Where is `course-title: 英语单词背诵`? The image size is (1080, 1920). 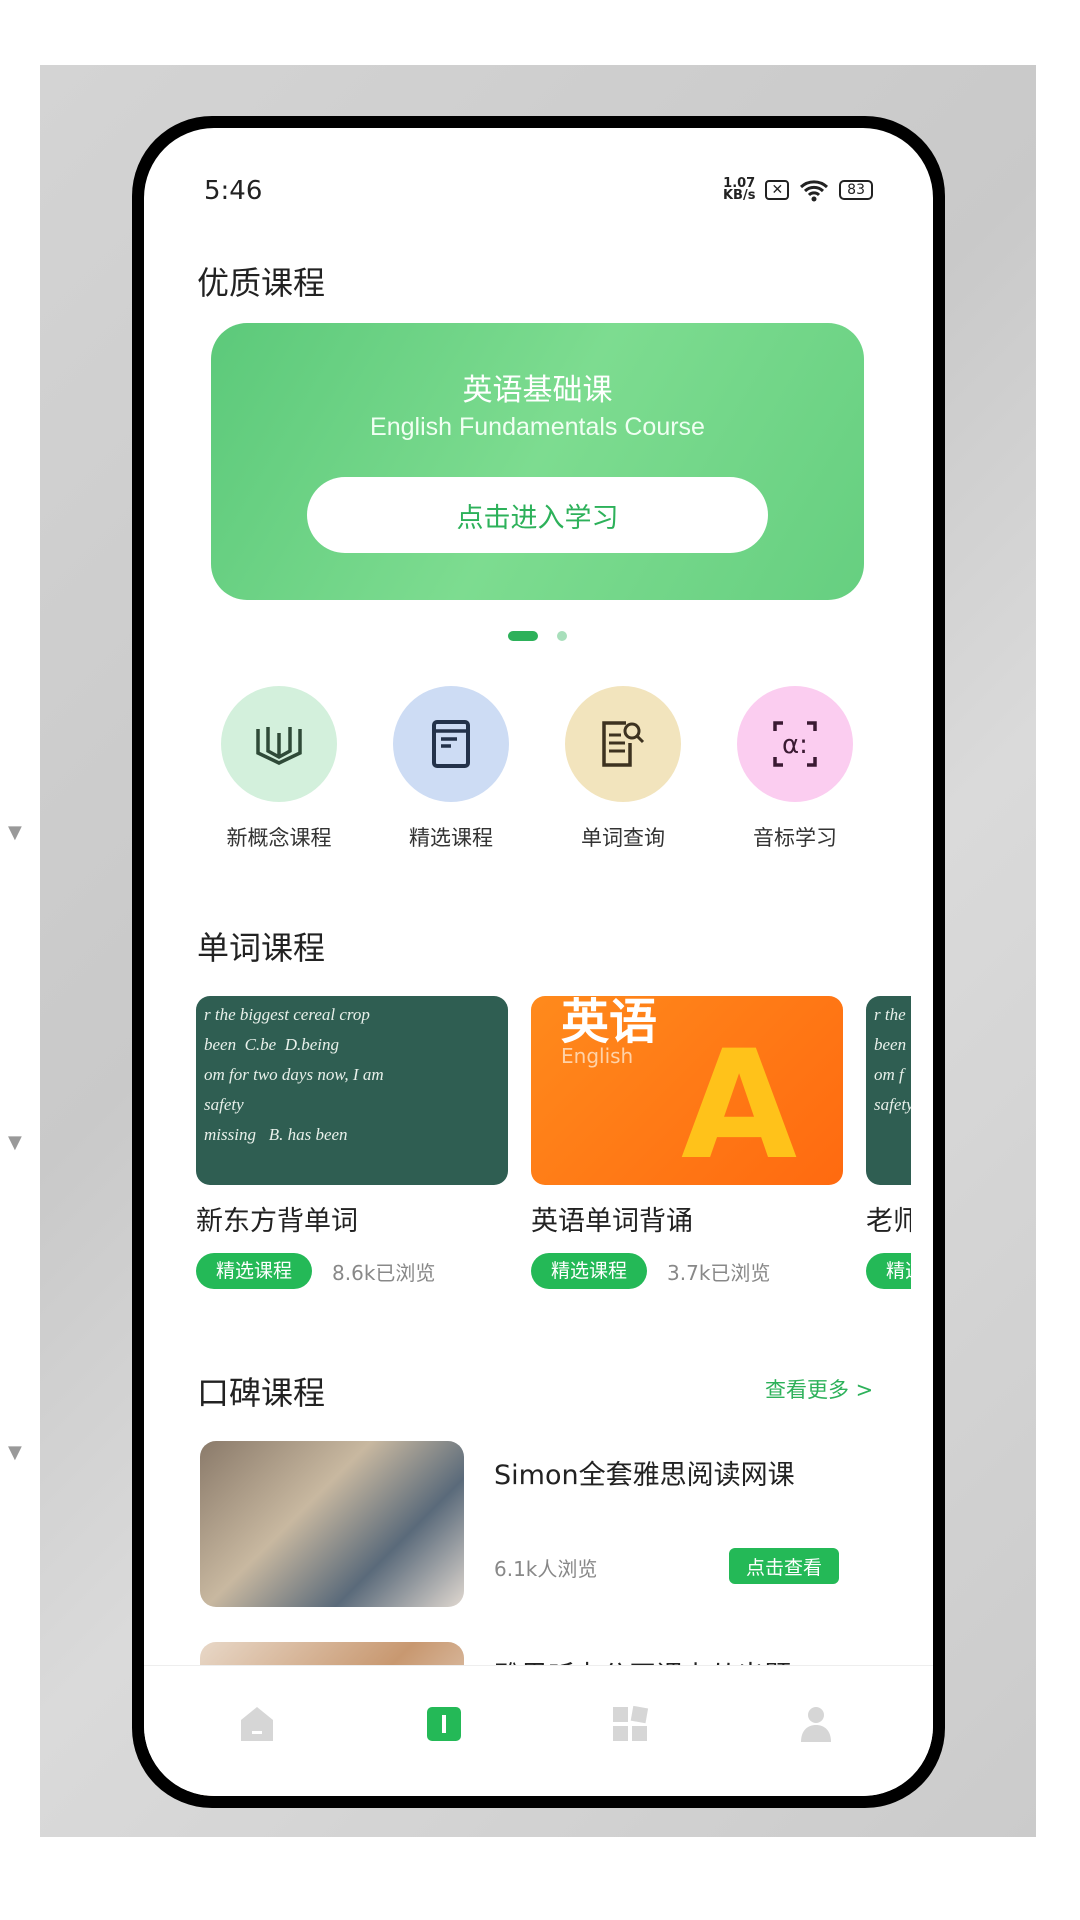
course-title: 英语单词背诵 is located at coordinates (612, 1221).